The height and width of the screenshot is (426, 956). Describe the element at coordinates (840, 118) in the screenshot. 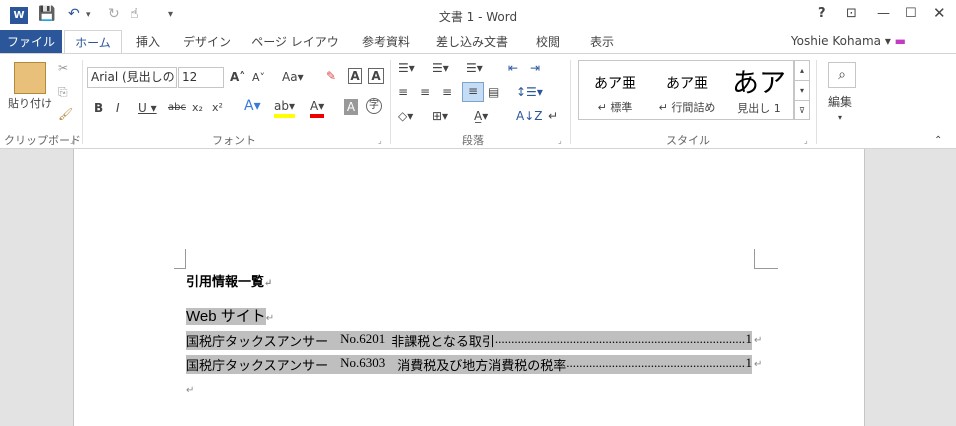

I see `editing-dropdown-icon: ▾` at that location.